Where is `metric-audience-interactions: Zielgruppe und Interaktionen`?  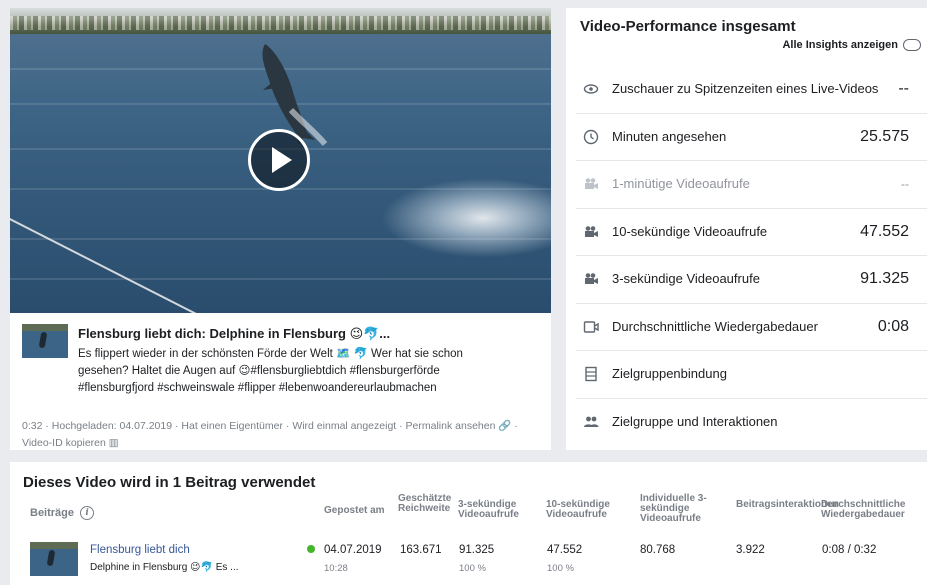 metric-audience-interactions: Zielgruppe und Interaktionen is located at coordinates (751, 423).